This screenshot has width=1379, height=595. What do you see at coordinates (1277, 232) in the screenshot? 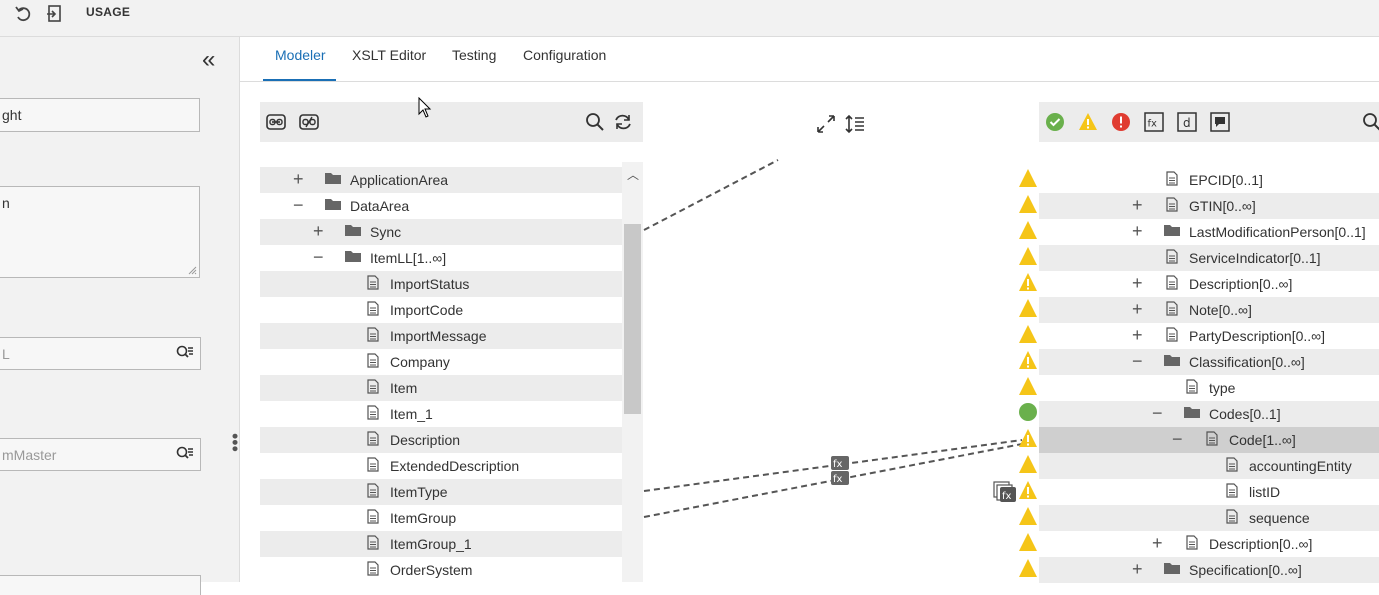
I see `target-tree-label: LastModificationPerson[0..1]` at bounding box center [1277, 232].